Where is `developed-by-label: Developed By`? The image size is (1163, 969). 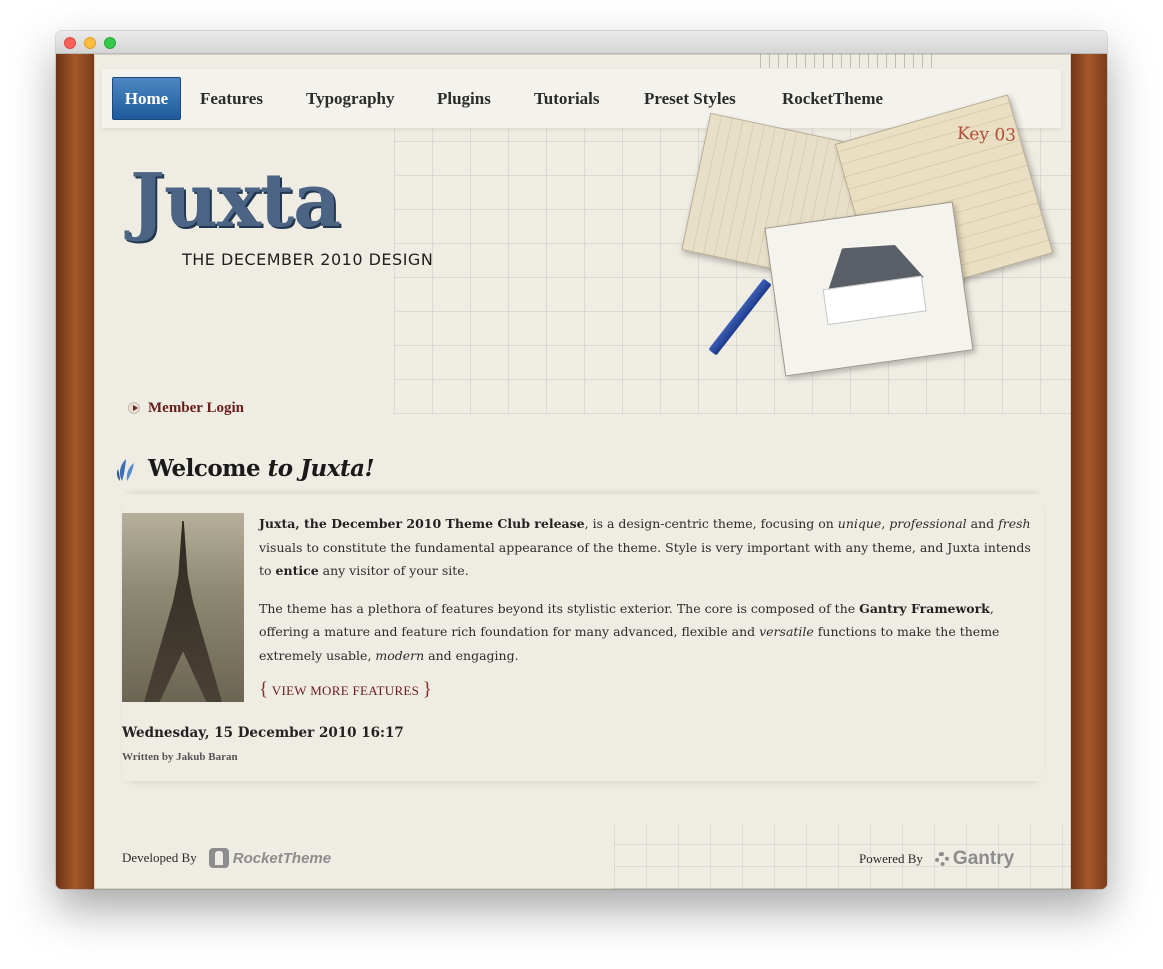
developed-by-label: Developed By is located at coordinates (159, 857).